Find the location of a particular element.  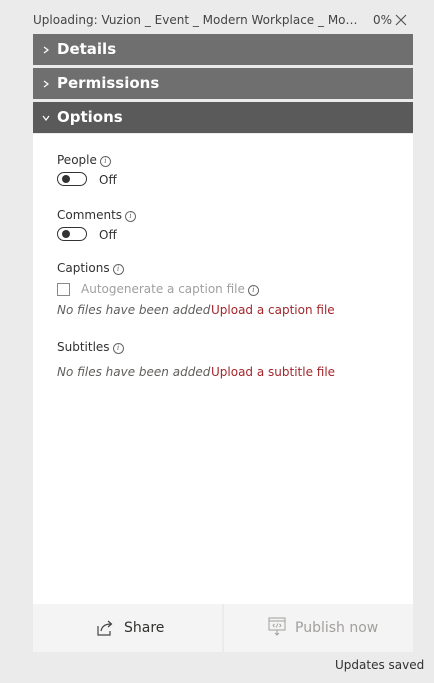

details-section-header: Details is located at coordinates (223, 49).